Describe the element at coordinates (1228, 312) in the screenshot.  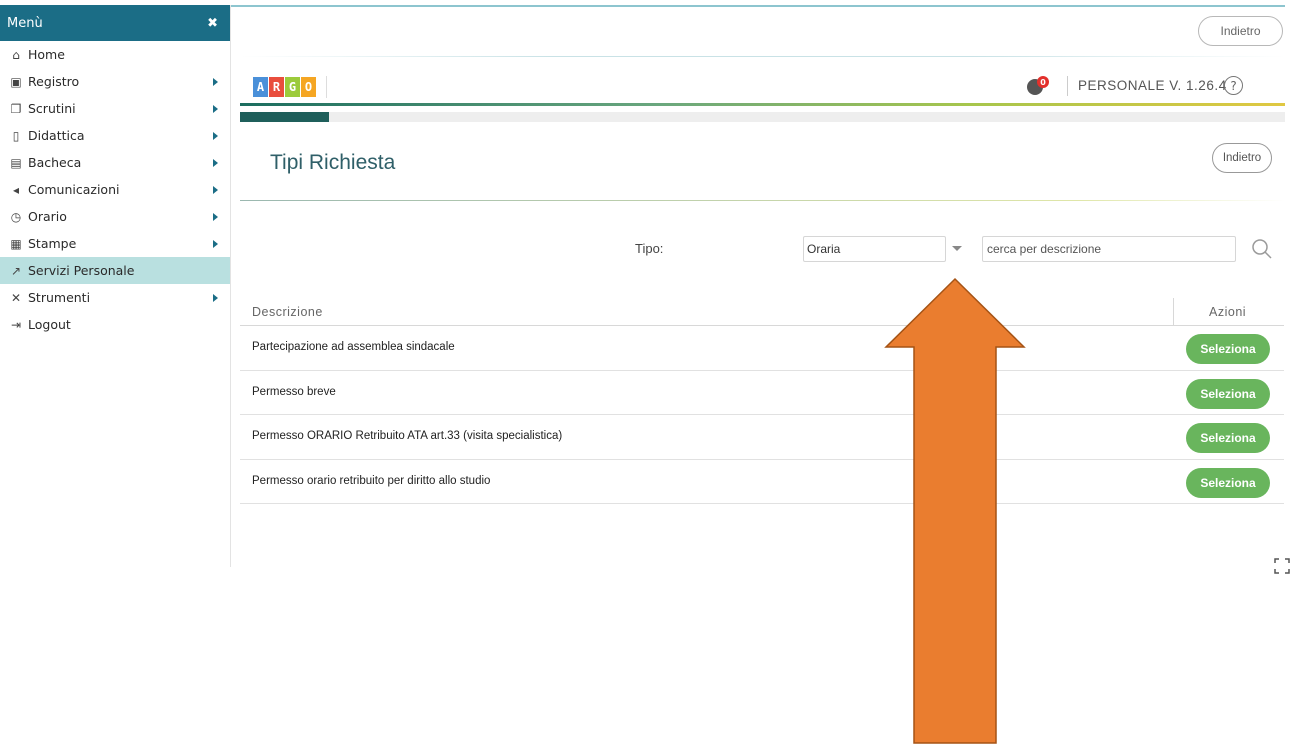
I see `column-header-azioni: Azioni` at that location.